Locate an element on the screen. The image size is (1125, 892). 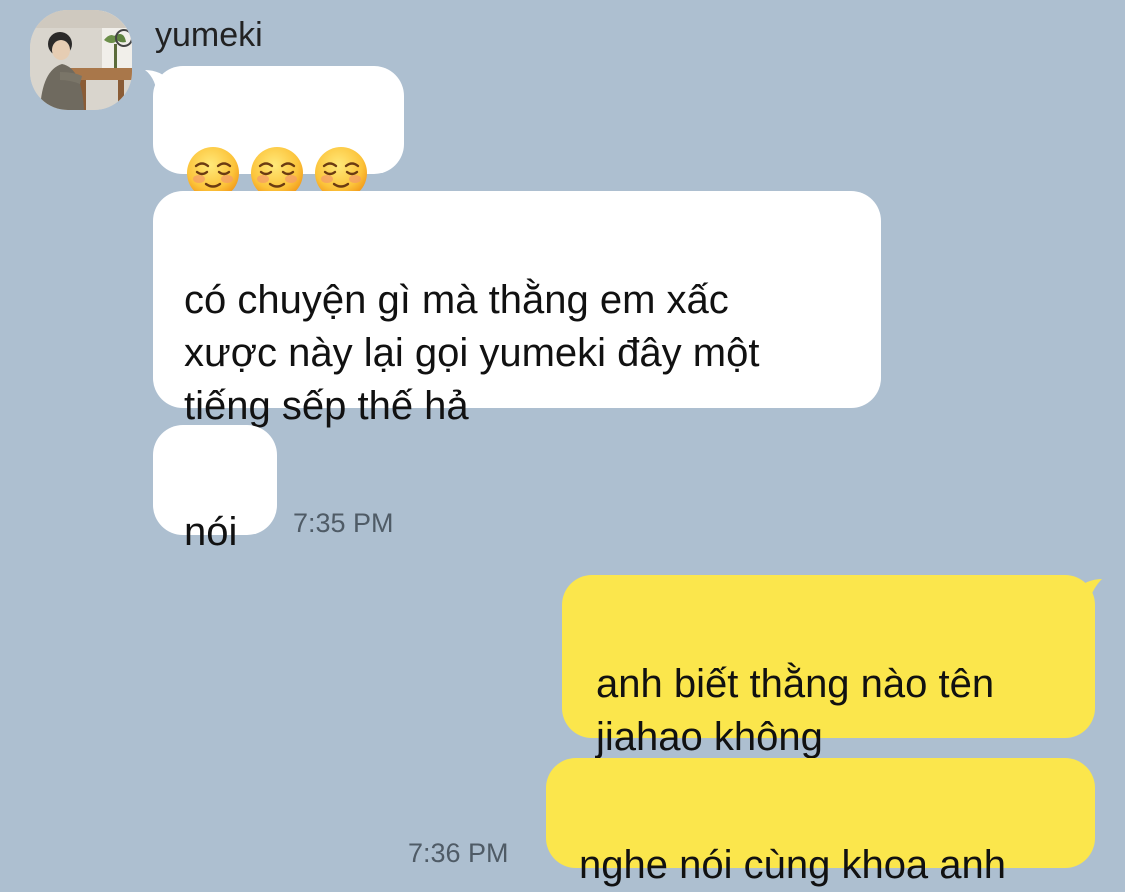
incoming-emoji-message is located at coordinates (278, 132).